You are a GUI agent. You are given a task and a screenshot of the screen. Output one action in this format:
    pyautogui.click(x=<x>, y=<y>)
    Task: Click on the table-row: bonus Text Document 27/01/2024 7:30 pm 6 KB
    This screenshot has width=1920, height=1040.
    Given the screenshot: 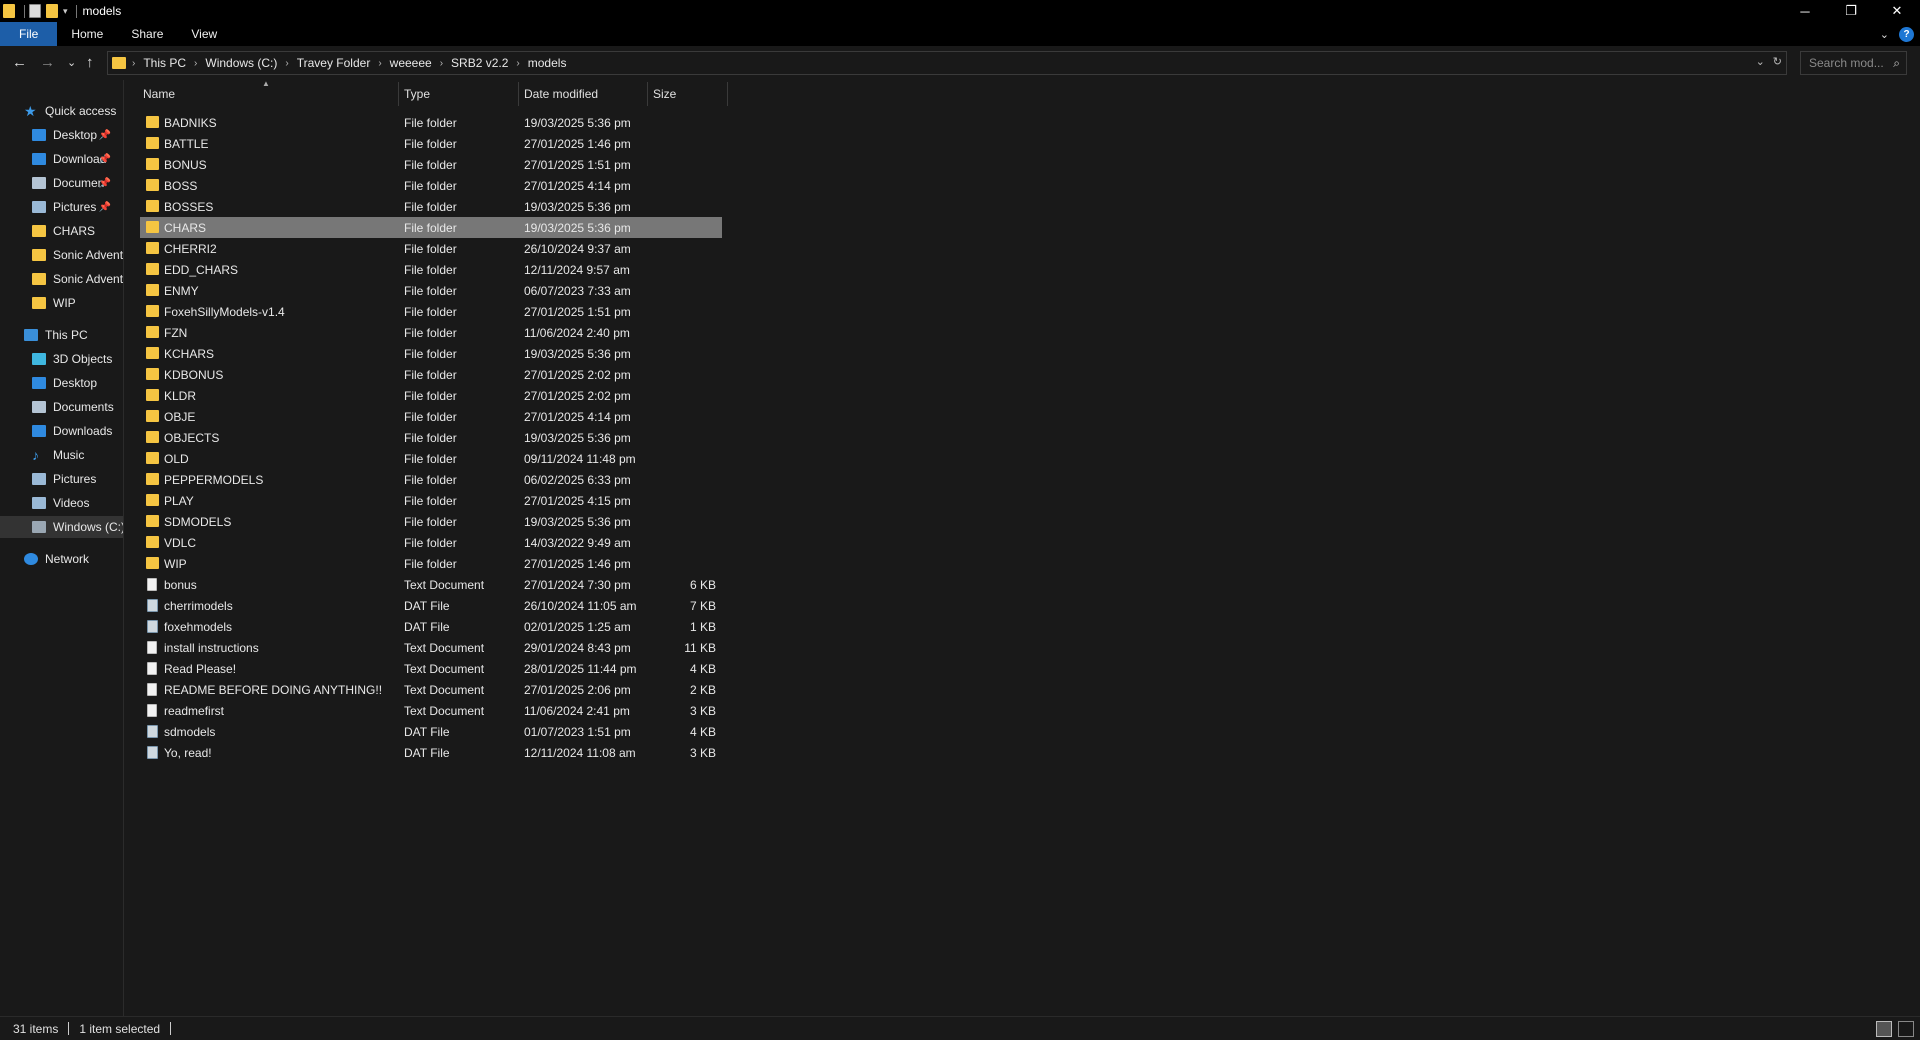 What is the action you would take?
    pyautogui.click(x=431, y=584)
    